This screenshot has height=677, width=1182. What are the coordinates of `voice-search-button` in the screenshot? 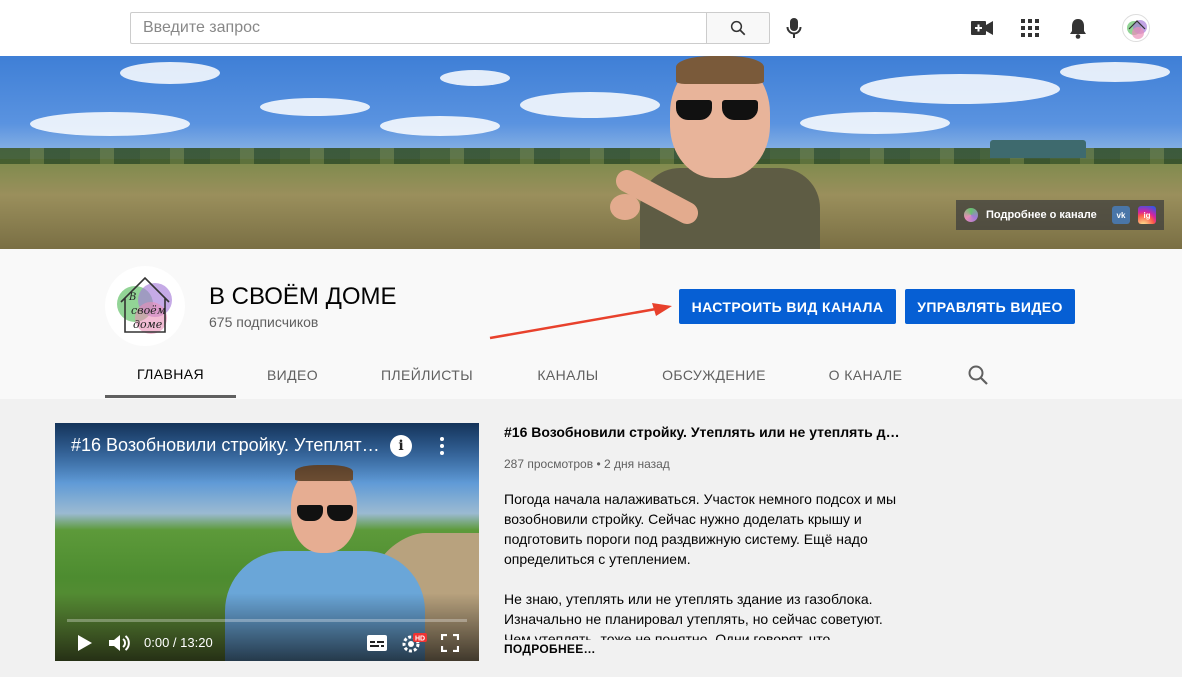 It's located at (794, 28).